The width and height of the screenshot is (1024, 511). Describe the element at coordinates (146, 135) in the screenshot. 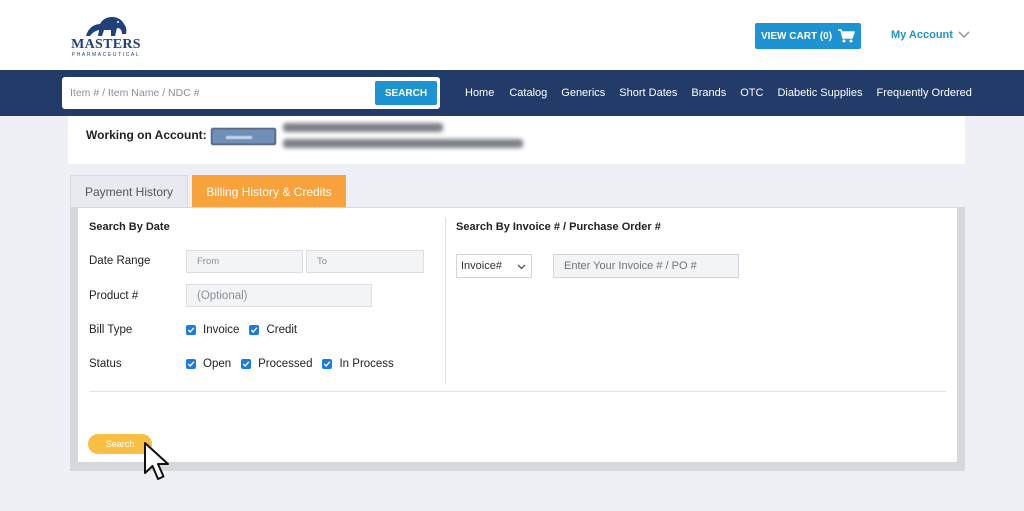

I see `working-on-account-label: Working on Account:` at that location.